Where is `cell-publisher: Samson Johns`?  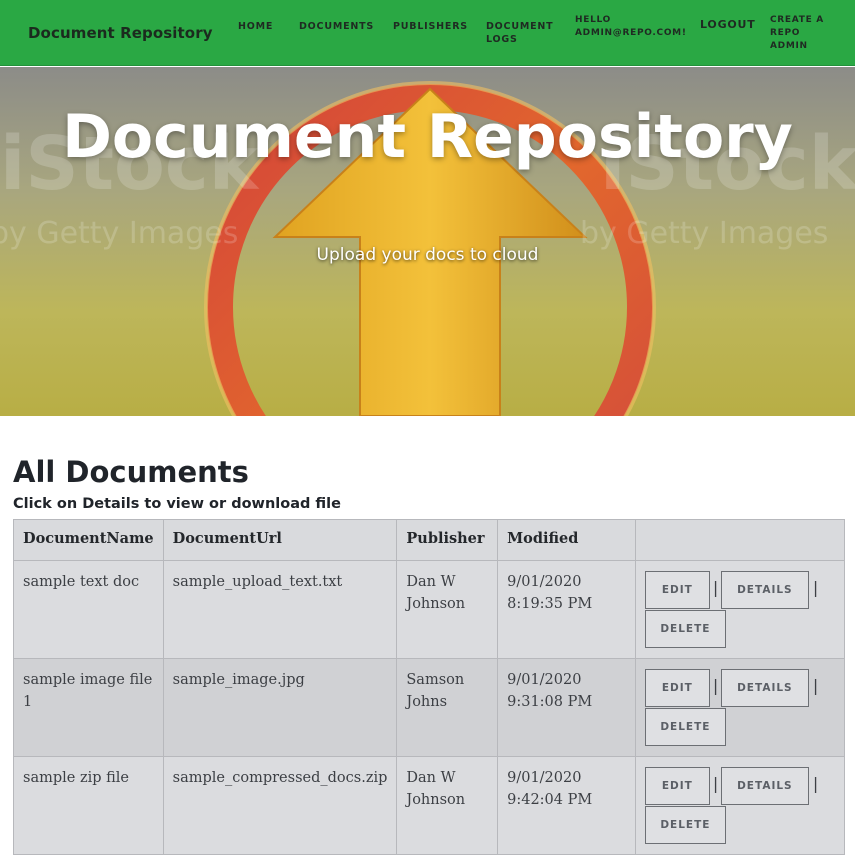
cell-publisher: Samson Johns is located at coordinates (447, 707).